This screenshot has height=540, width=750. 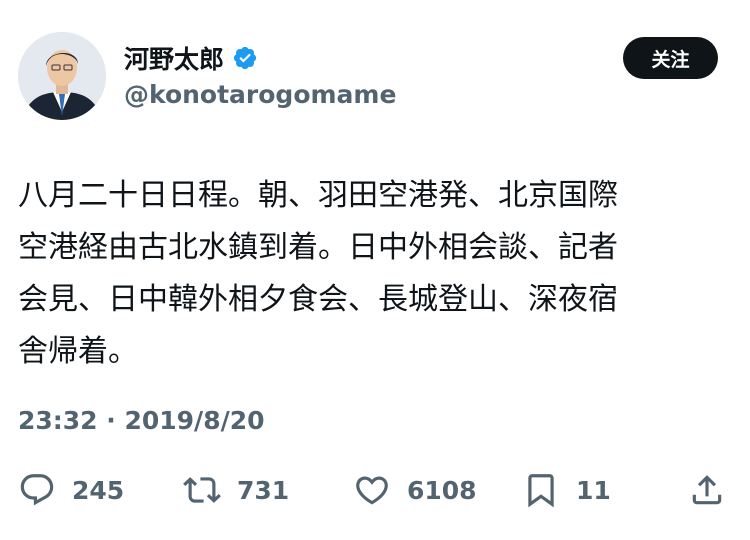 I want to click on bookmark-button: 11, so click(x=566, y=490).